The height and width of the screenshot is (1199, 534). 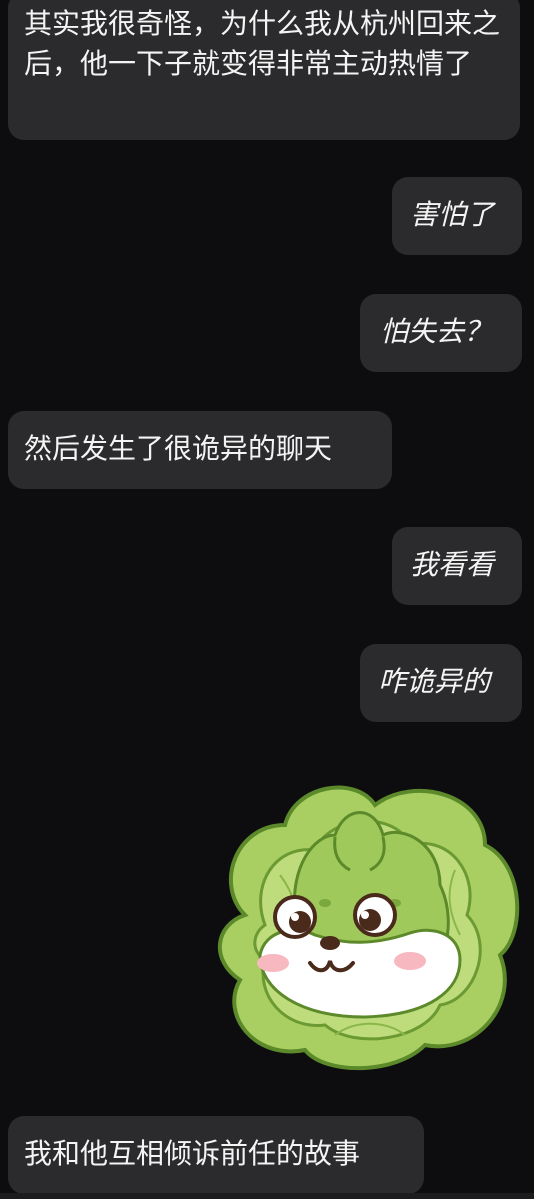 I want to click on message-bubble-received: 我和他互相倾诉前任的故事, so click(x=216, y=1155).